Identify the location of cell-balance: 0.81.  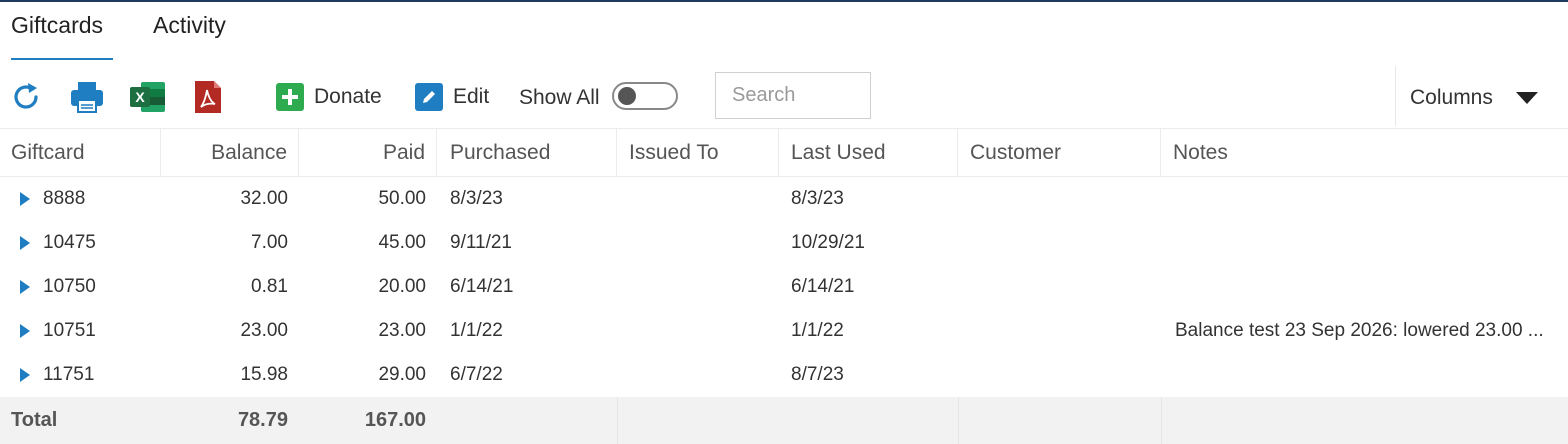
(269, 286).